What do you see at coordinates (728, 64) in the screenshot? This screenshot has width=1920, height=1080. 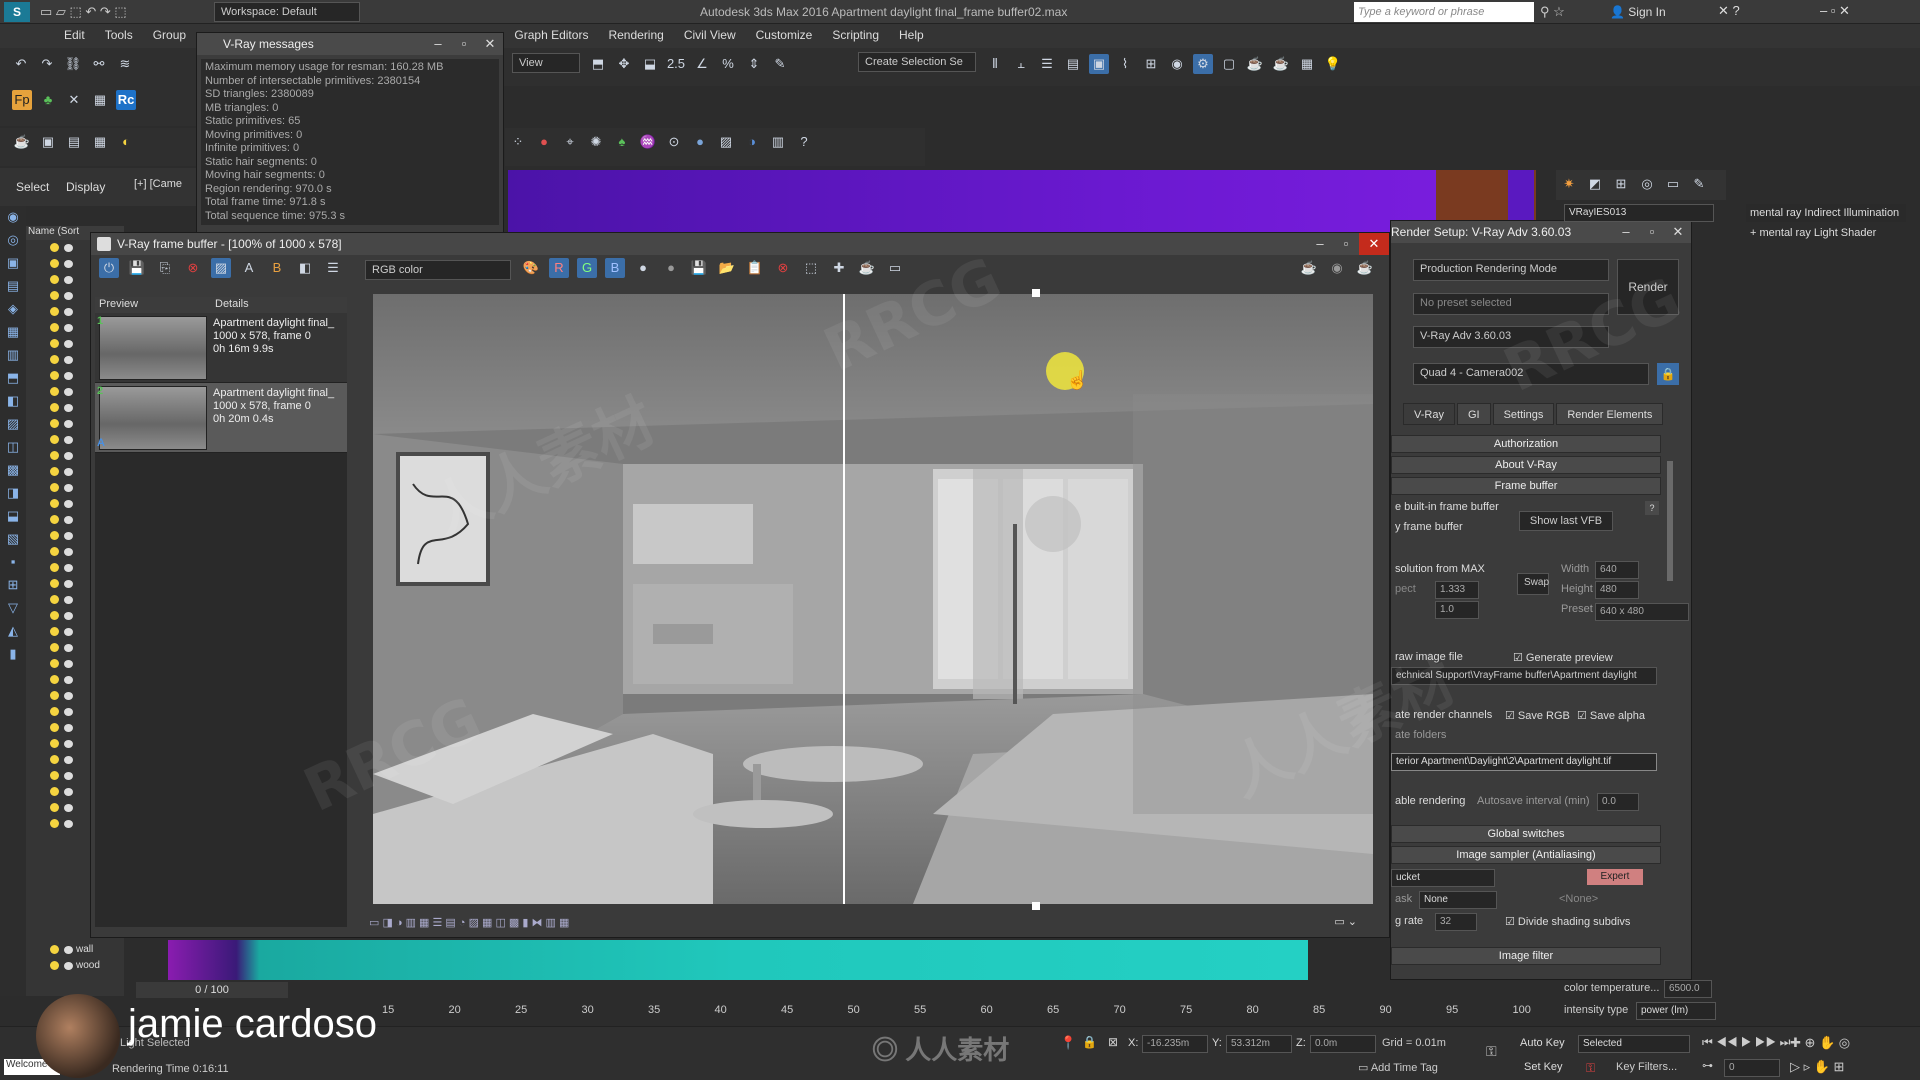 I see `percent-snap-icon: %` at bounding box center [728, 64].